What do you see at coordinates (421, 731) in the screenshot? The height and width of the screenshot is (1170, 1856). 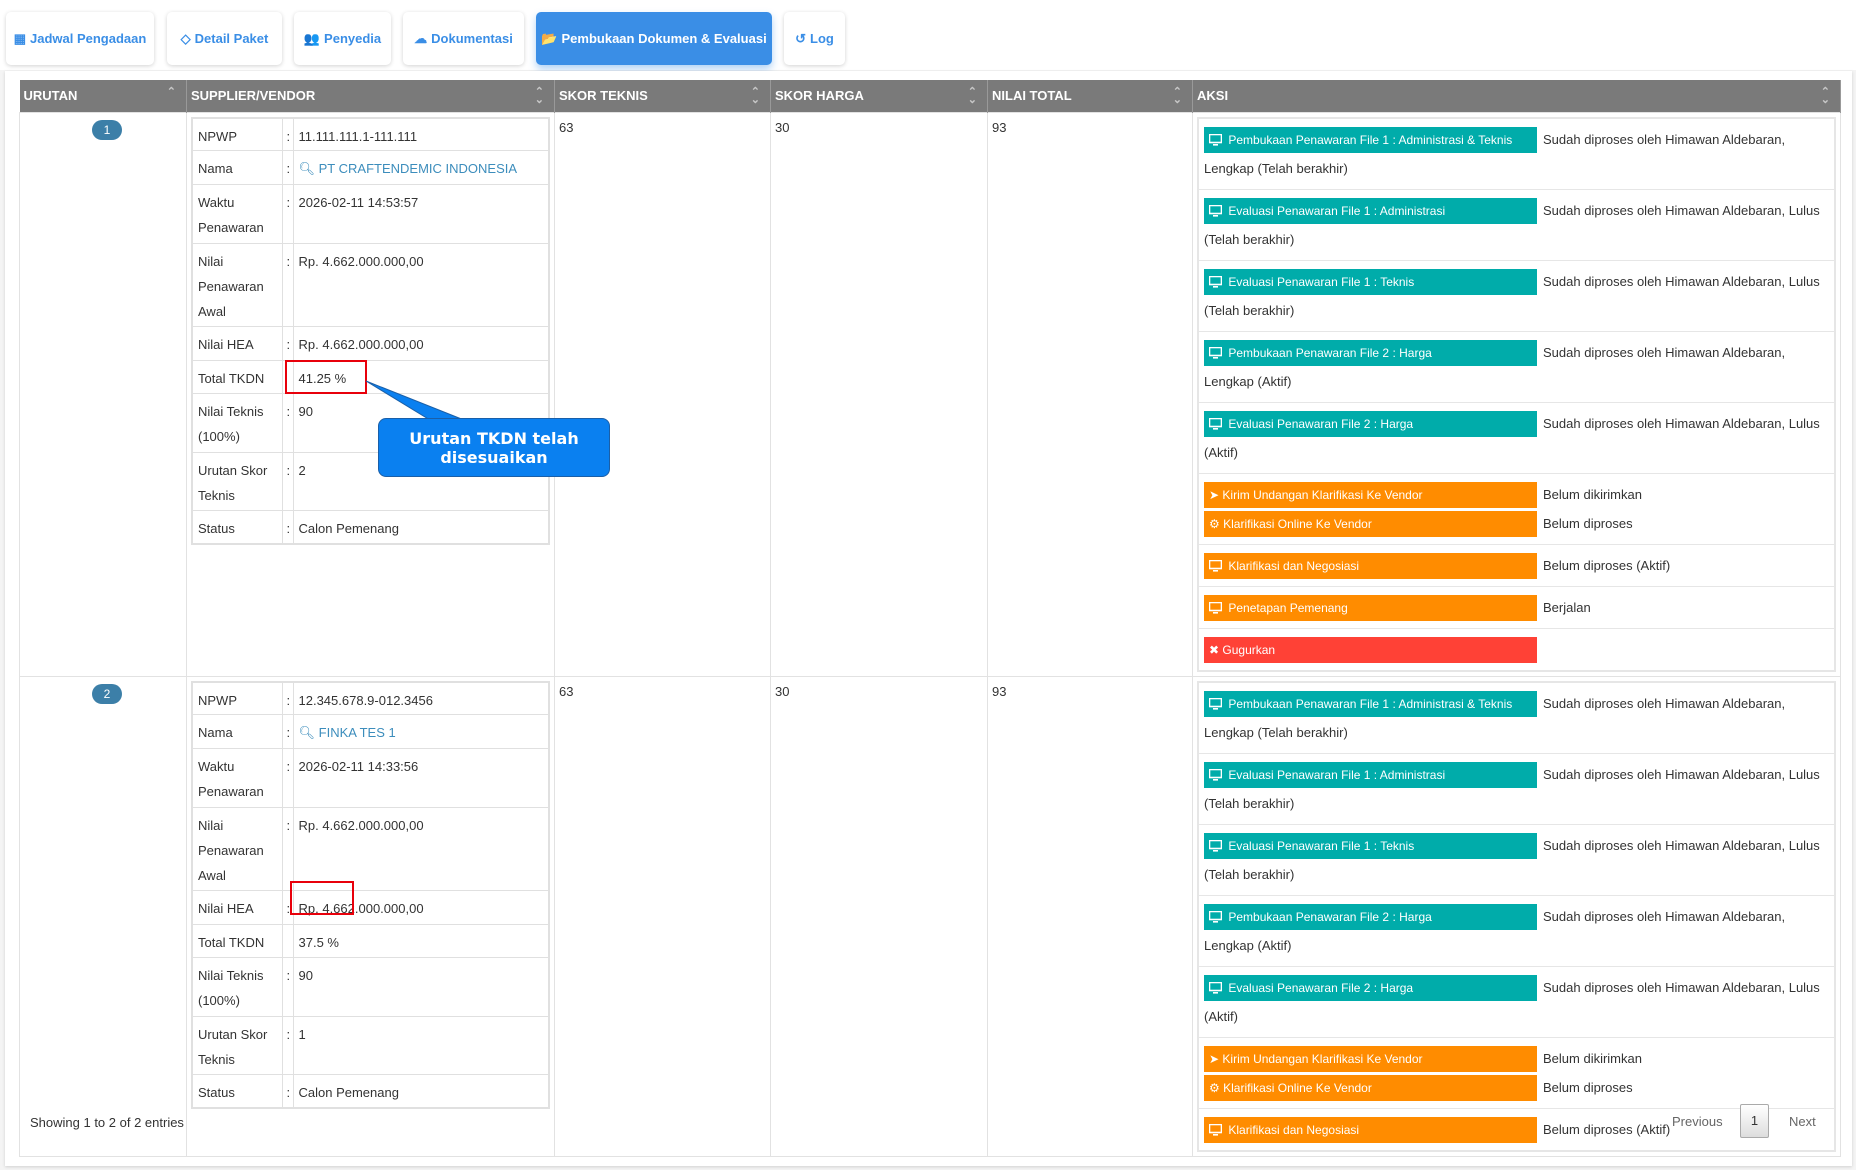 I see `value-cell: 🔍︎ FINKA TES 1` at bounding box center [421, 731].